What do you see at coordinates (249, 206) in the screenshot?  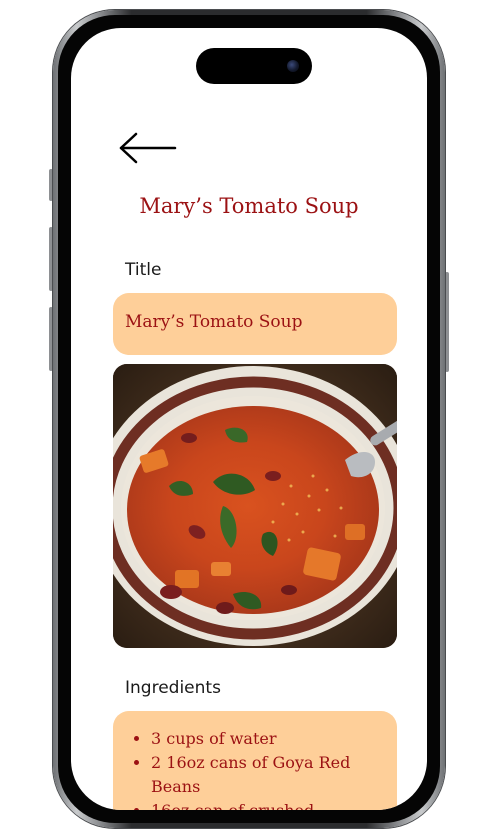 I see `page-title: Mary’s Tomato Soup` at bounding box center [249, 206].